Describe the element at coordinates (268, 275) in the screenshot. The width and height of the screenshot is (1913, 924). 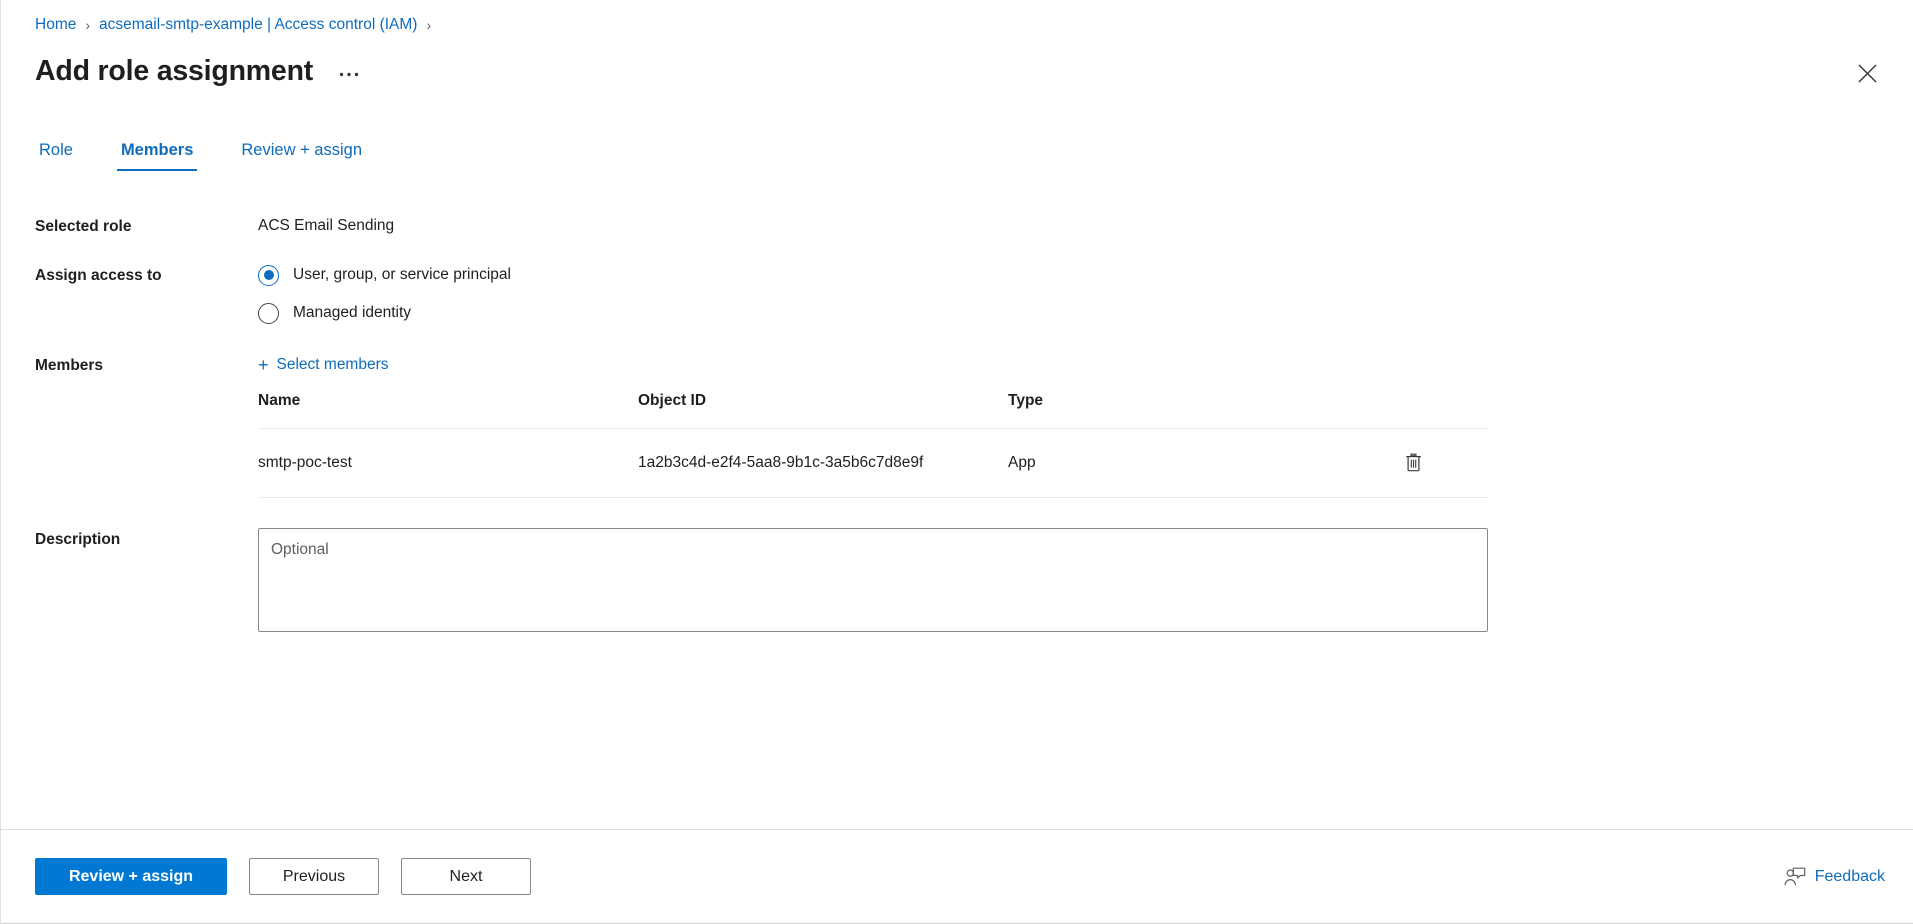
I see `radio-selected-icon` at that location.